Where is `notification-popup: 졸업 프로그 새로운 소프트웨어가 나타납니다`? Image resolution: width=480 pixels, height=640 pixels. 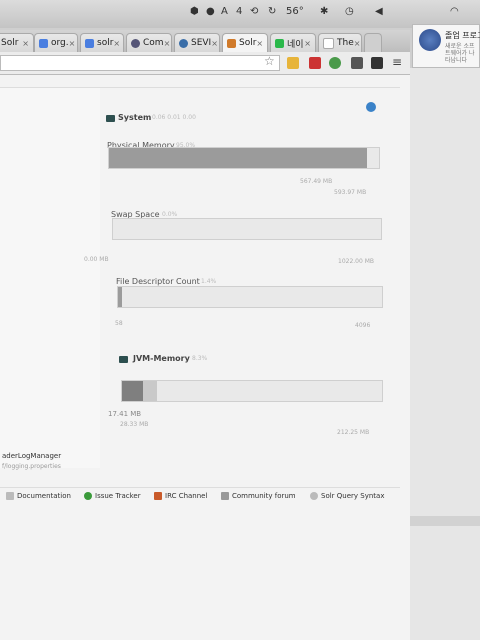
notification-popup: 졸업 프로그 새로운 소프트웨어가 나타납니다 is located at coordinates (446, 46).